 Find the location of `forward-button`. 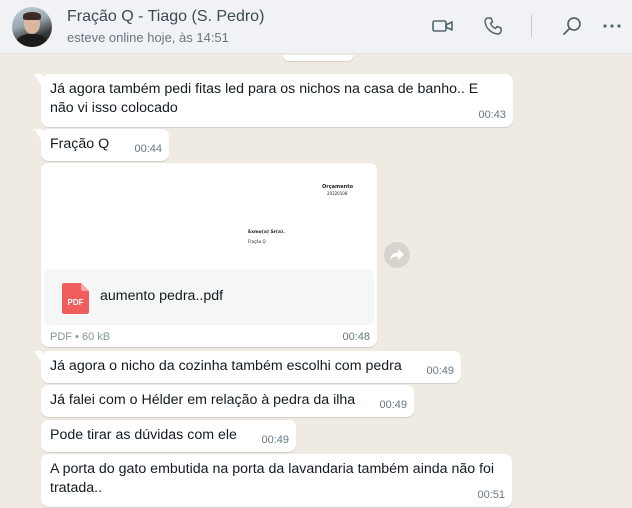

forward-button is located at coordinates (397, 255).